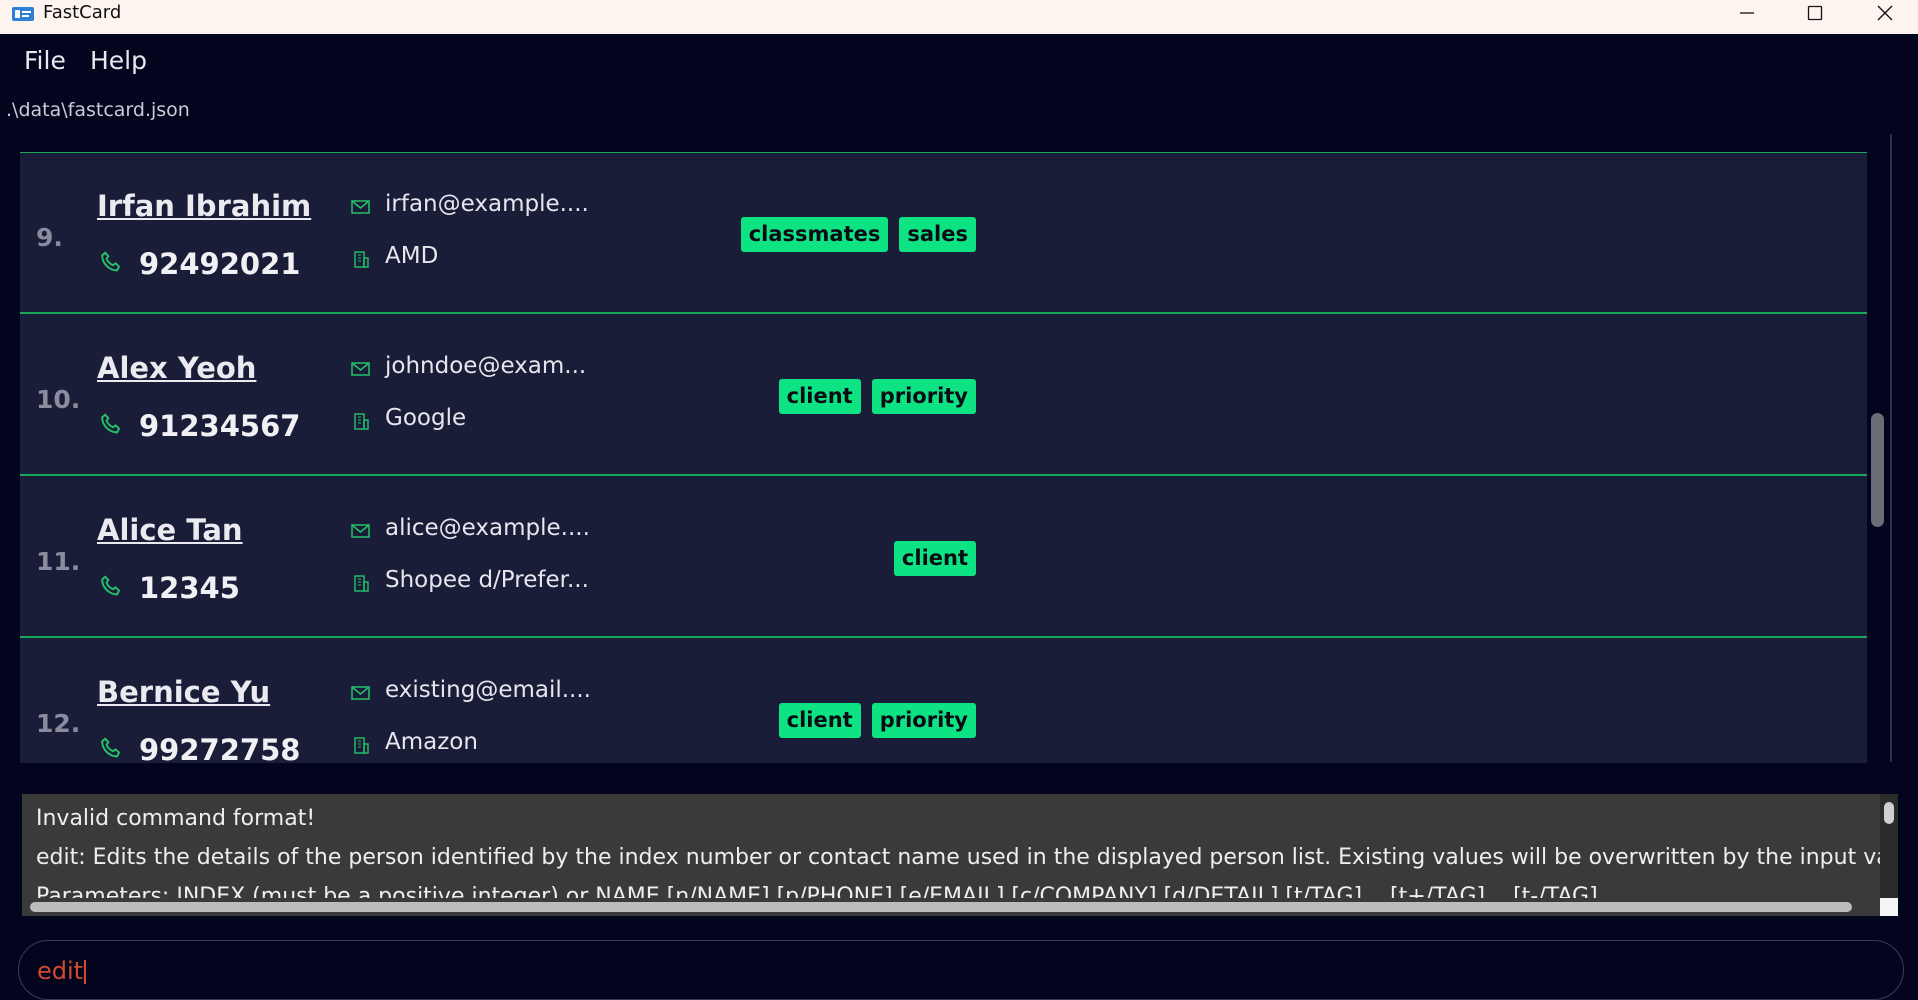  I want to click on data-file-path: .\data\fastcard.json, so click(98, 110).